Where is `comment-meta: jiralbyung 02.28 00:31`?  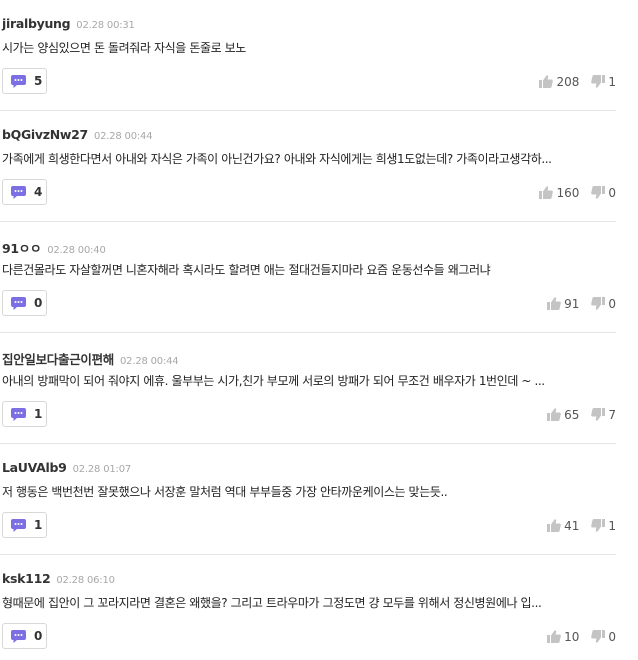 comment-meta: jiralbyung 02.28 00:31 is located at coordinates (68, 24).